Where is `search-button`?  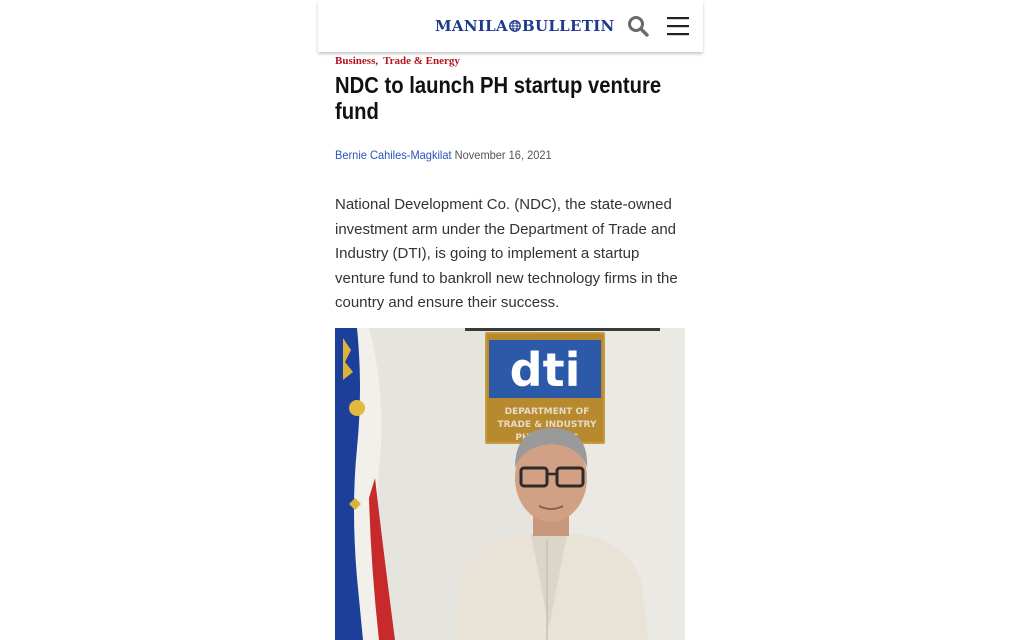 search-button is located at coordinates (638, 26).